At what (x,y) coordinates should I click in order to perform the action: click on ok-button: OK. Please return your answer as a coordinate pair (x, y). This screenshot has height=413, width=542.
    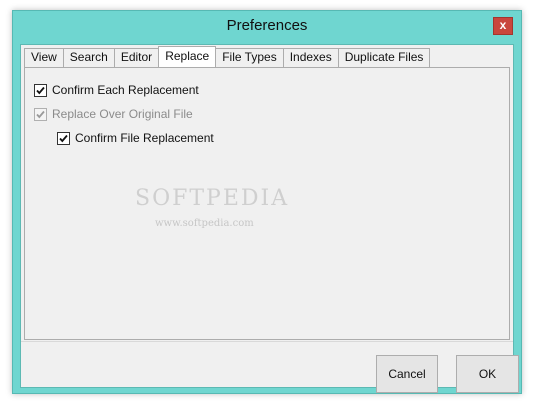
    Looking at the image, I should click on (487, 374).